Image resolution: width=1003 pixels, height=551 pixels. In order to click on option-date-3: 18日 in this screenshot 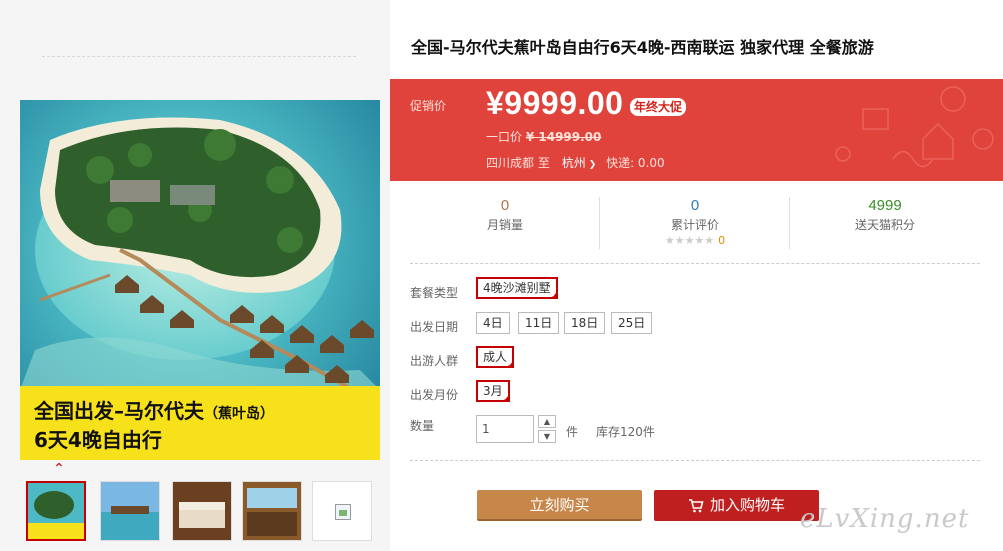, I will do `click(585, 323)`.